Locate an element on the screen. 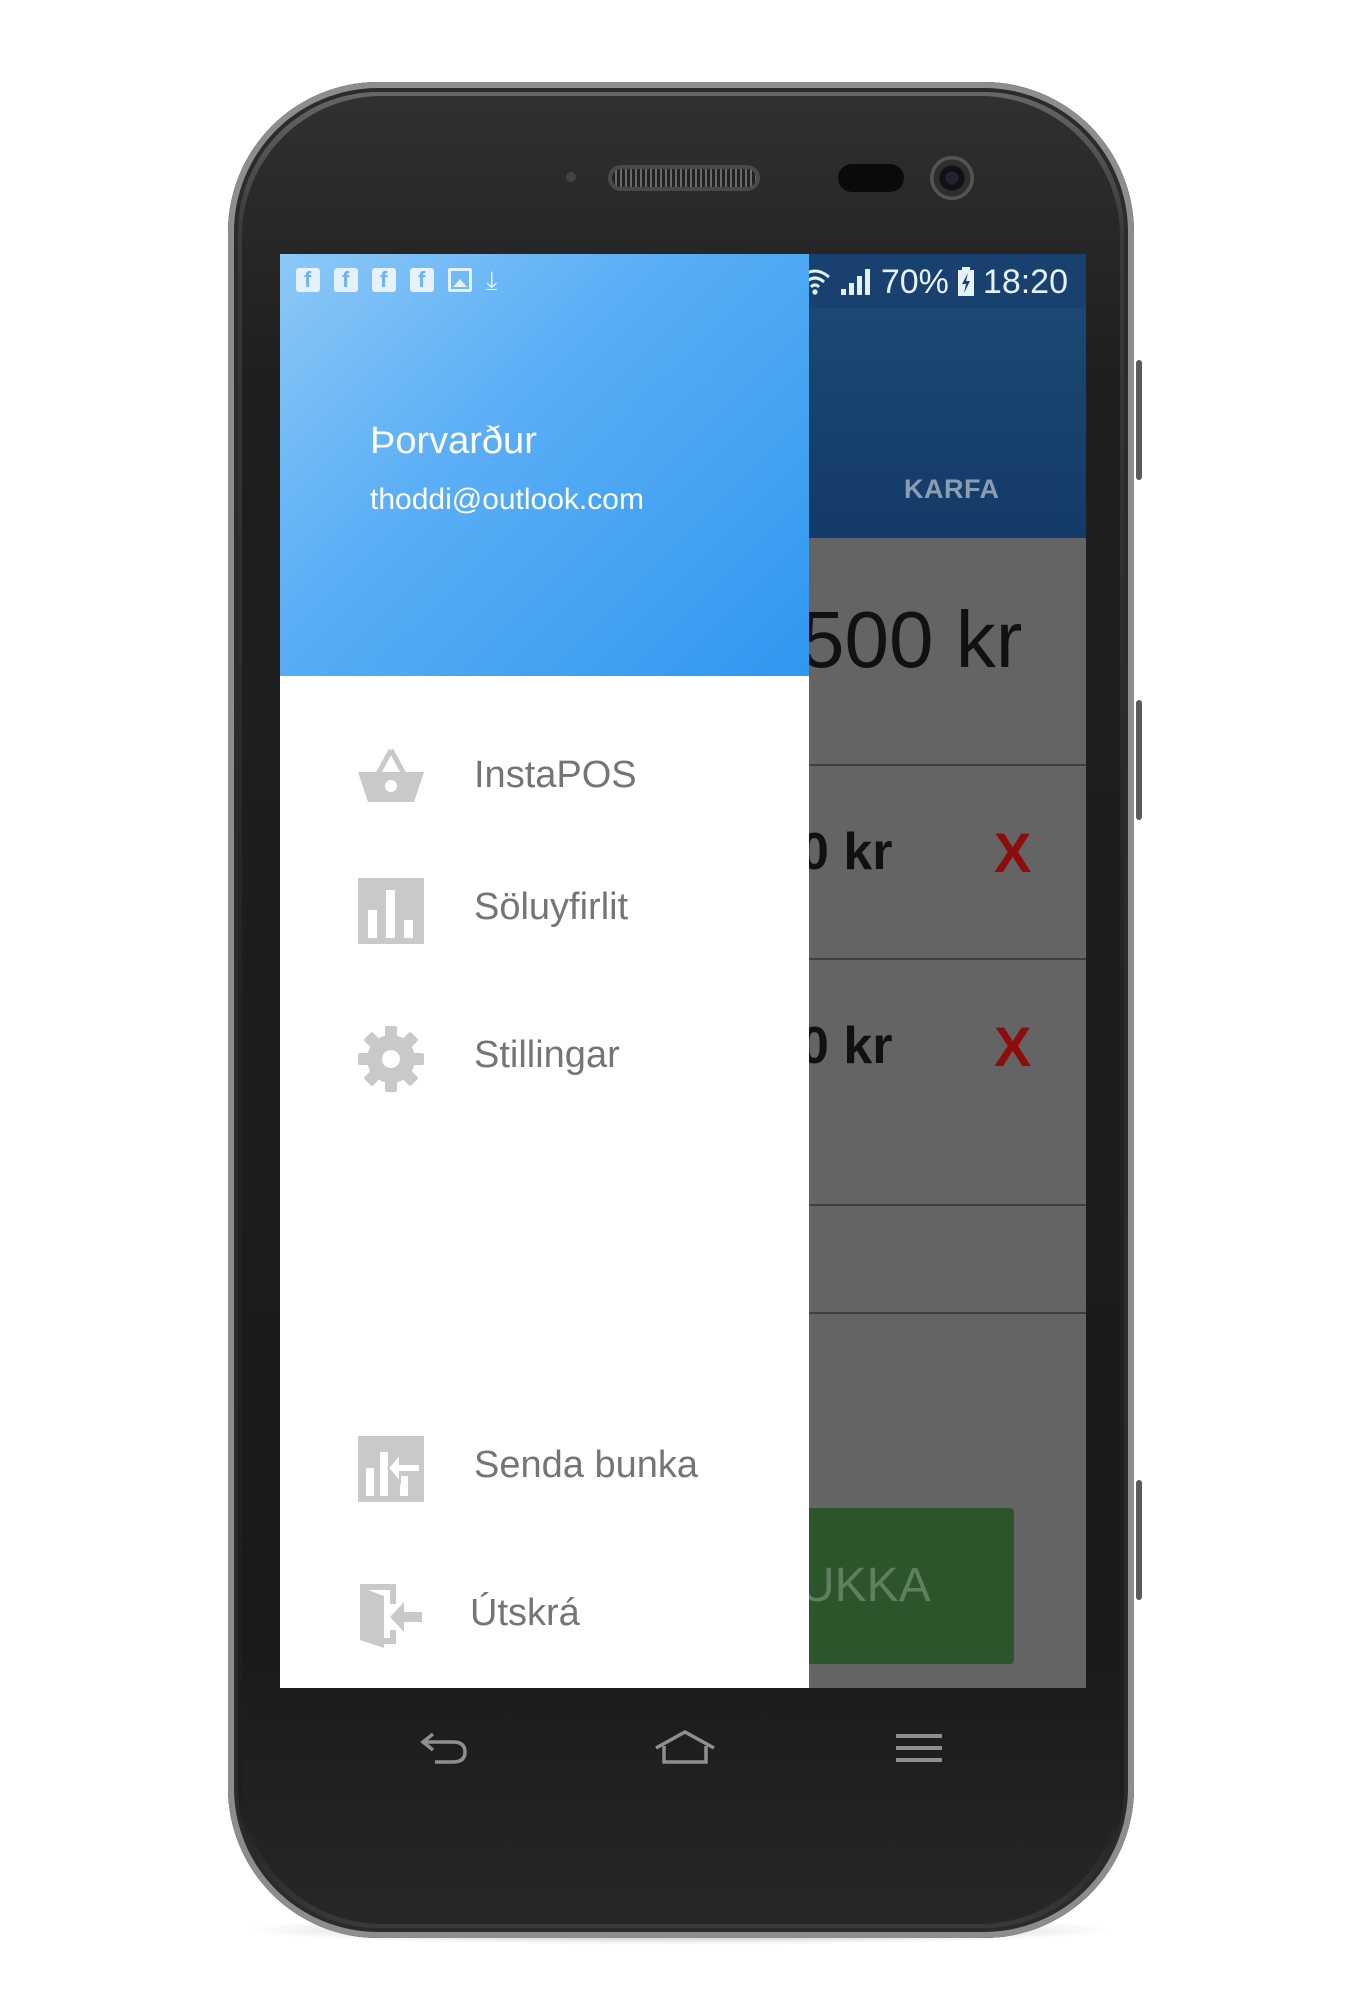  send-batch-icon is located at coordinates (391, 1469).